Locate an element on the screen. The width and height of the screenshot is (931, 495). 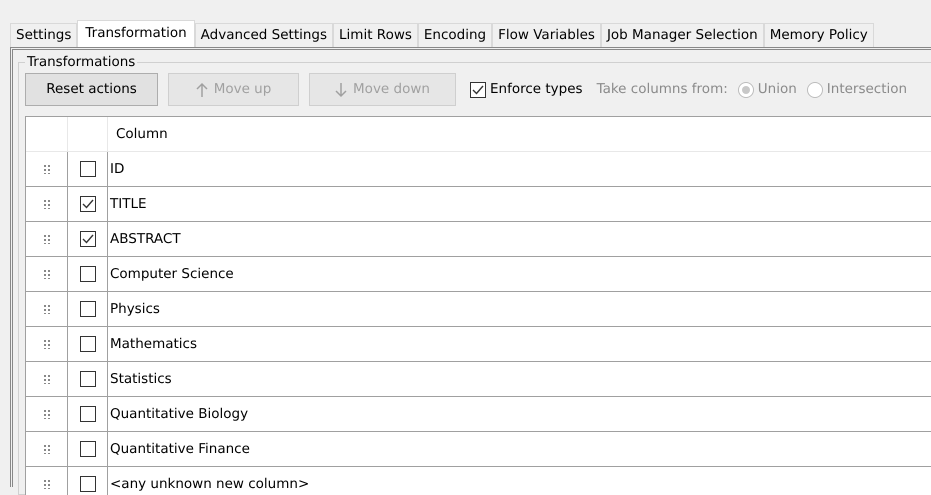
table-cell-text: TITLE is located at coordinates (128, 204).